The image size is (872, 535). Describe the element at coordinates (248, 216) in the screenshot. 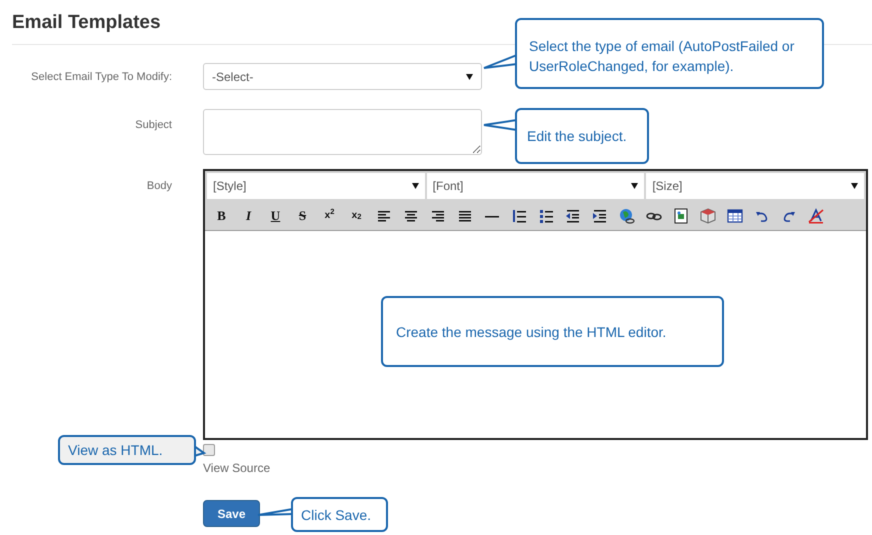

I see `italic-button: I` at that location.